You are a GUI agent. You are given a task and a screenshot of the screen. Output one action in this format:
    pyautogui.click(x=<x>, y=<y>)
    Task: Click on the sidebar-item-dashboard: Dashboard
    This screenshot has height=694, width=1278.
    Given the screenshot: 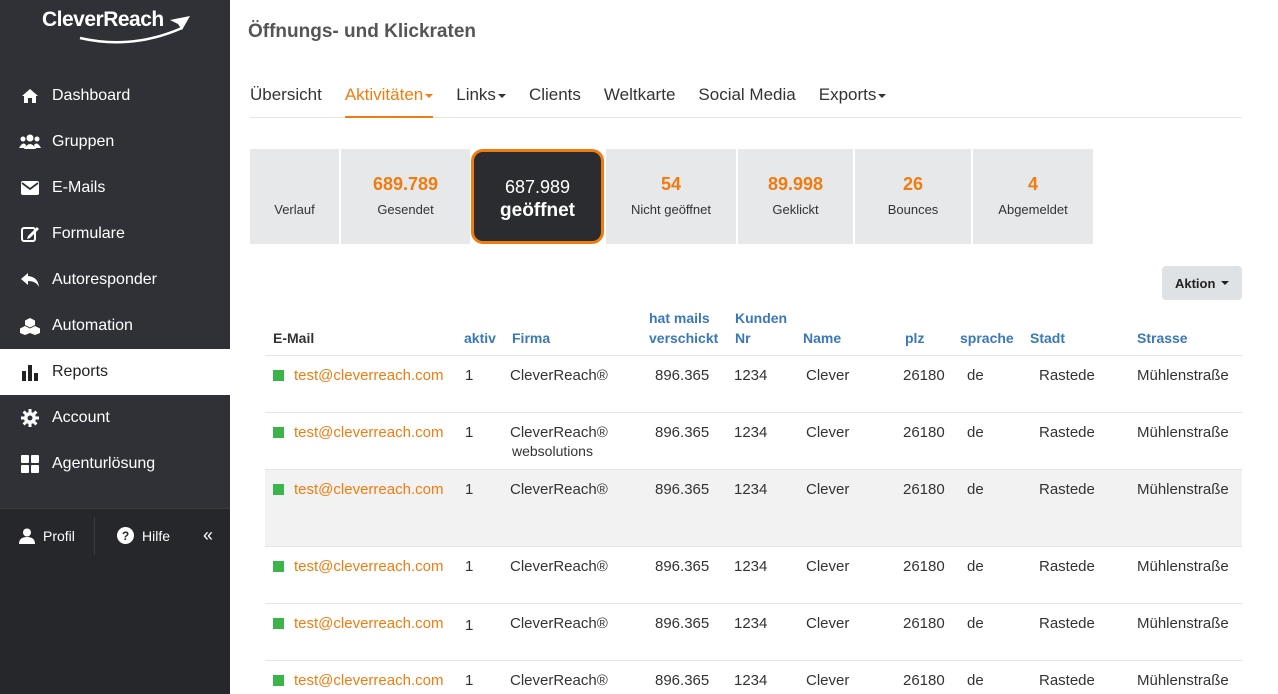 What is the action you would take?
    pyautogui.click(x=115, y=96)
    